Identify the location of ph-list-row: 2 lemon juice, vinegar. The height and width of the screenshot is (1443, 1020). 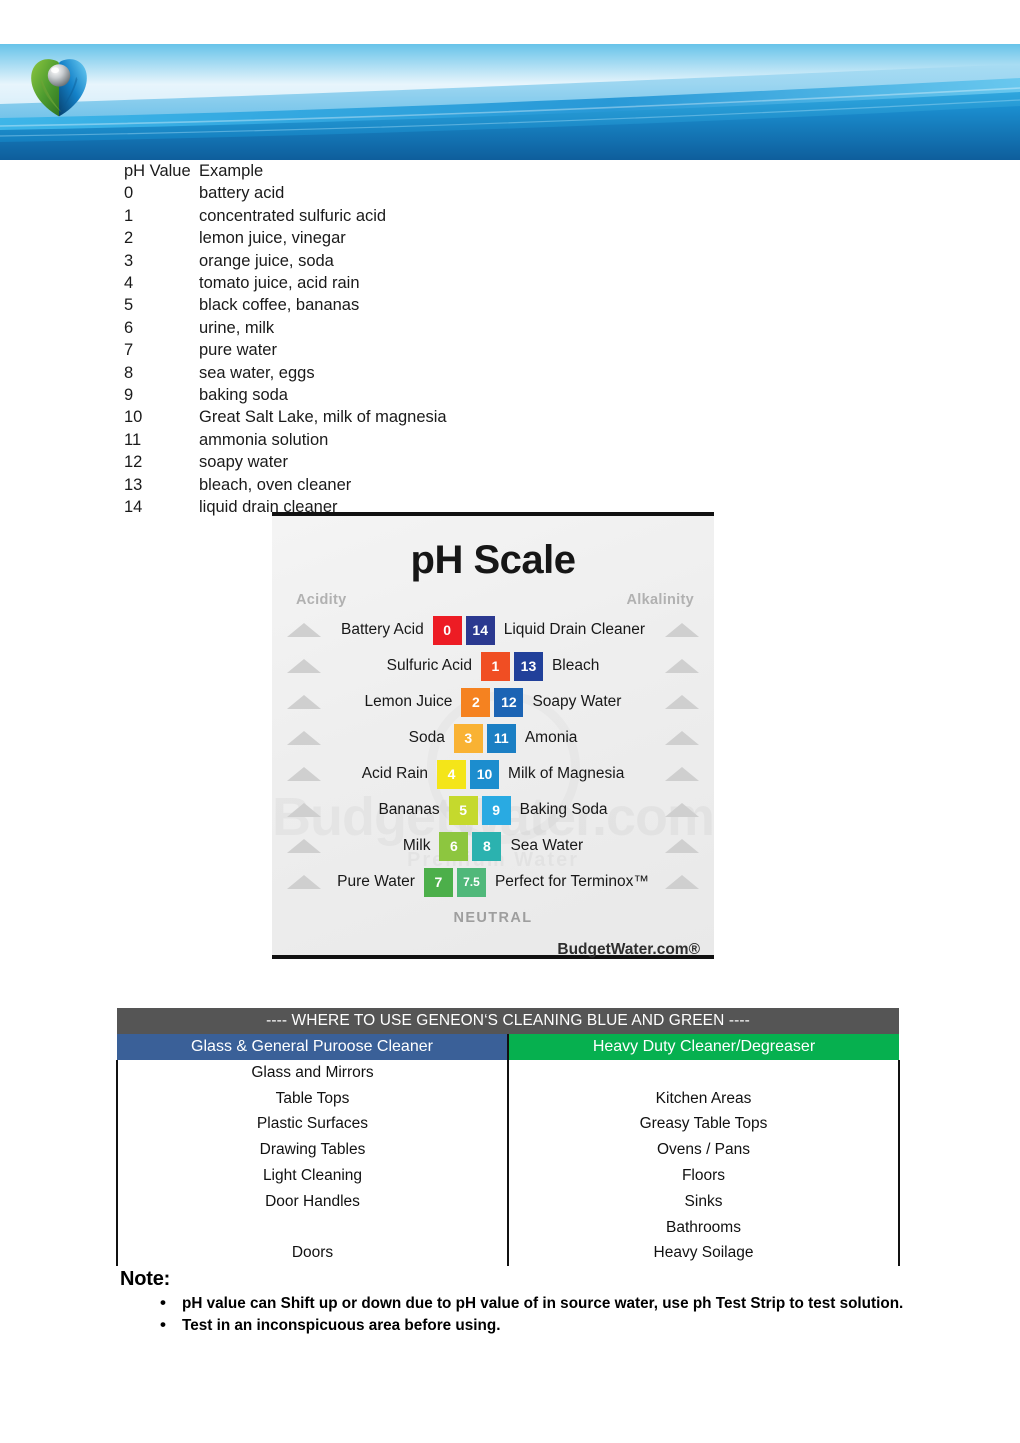
(572, 238).